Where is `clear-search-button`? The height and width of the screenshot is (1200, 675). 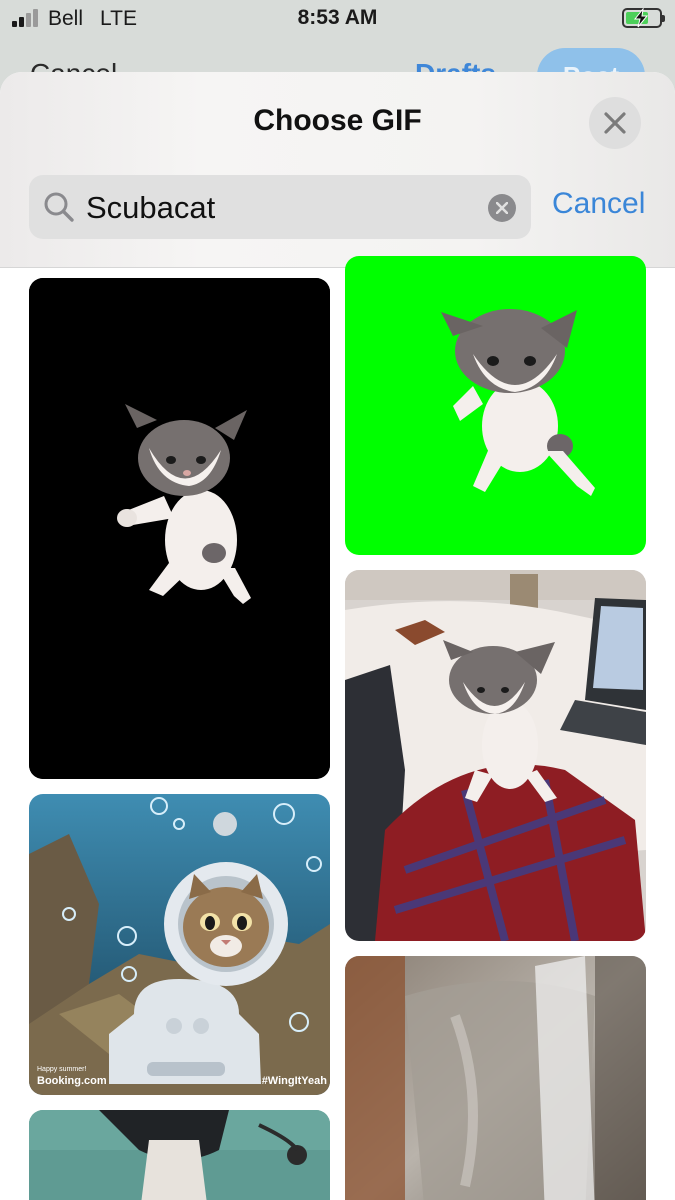
clear-search-button is located at coordinates (502, 208).